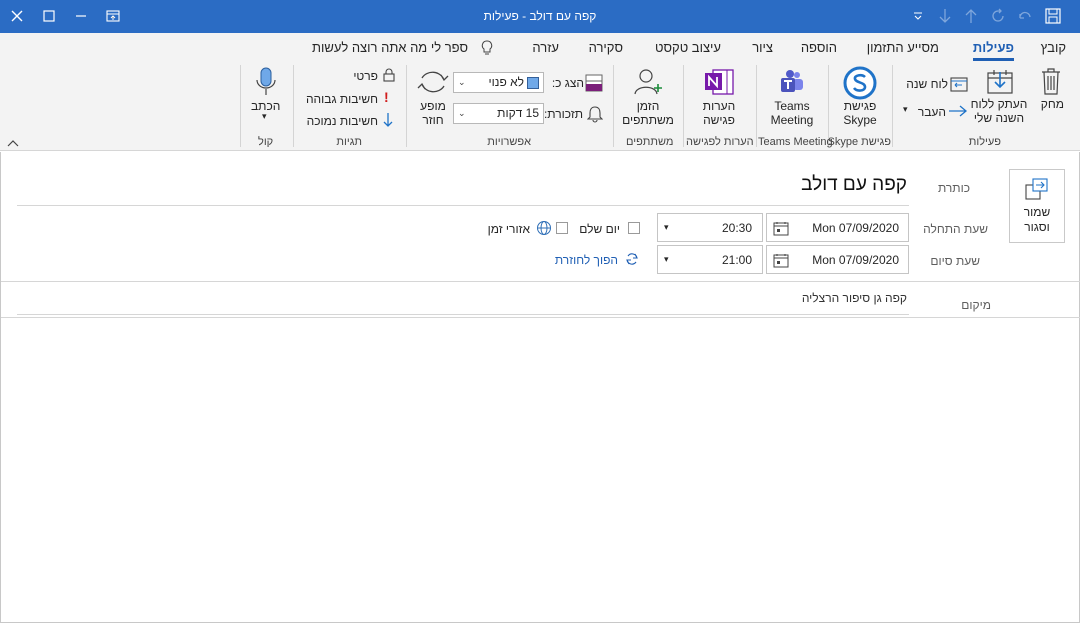  I want to click on start-date-picker: Mon 07/09/2020, so click(837, 227).